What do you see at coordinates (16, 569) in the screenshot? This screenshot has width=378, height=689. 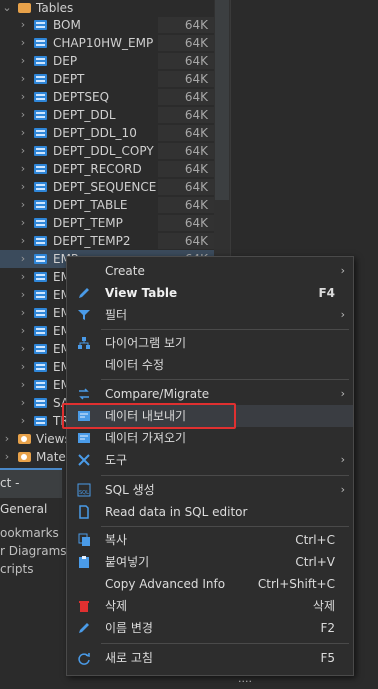 I see `project-item-scripts: cripts` at bounding box center [16, 569].